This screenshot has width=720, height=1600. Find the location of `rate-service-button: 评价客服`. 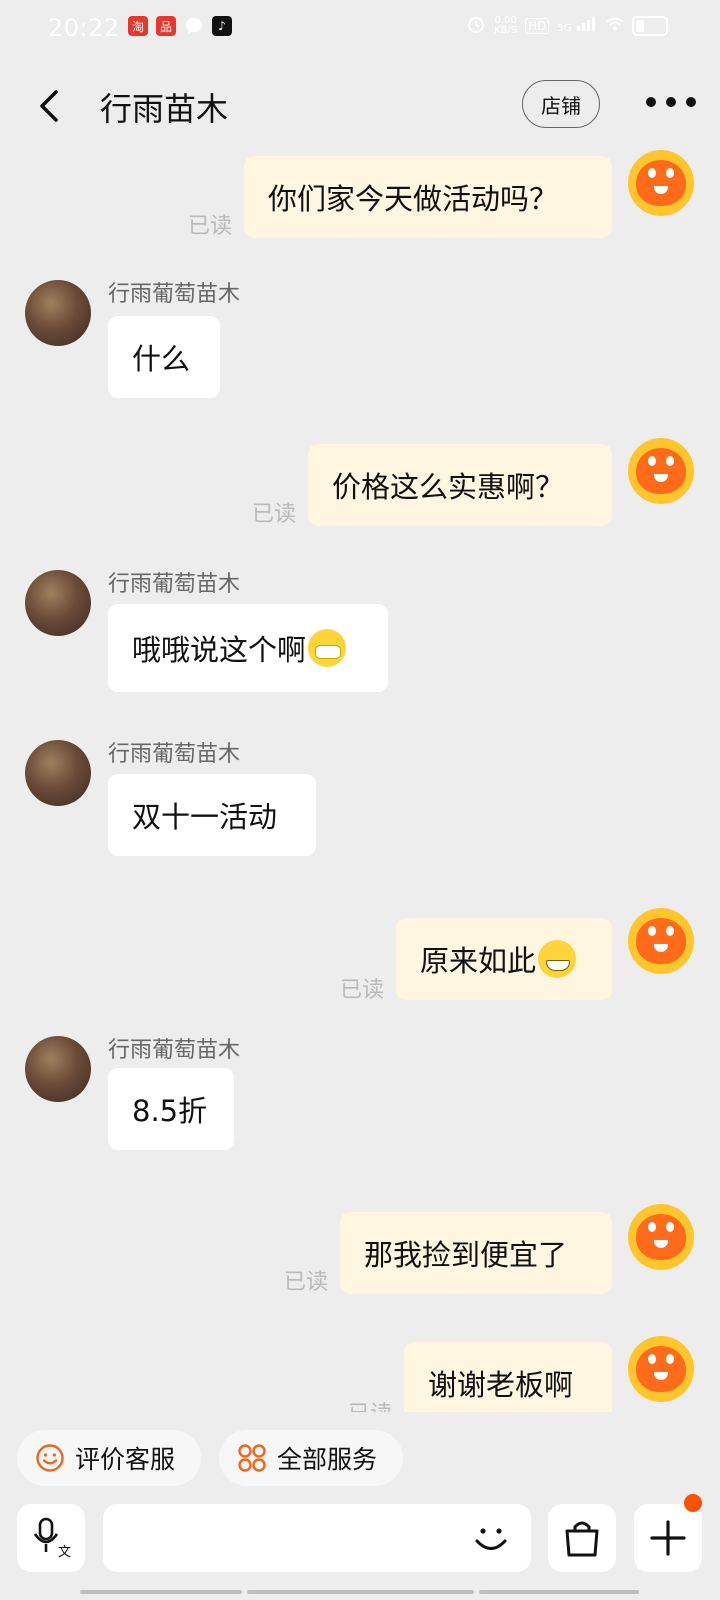

rate-service-button: 评价客服 is located at coordinates (109, 1458).